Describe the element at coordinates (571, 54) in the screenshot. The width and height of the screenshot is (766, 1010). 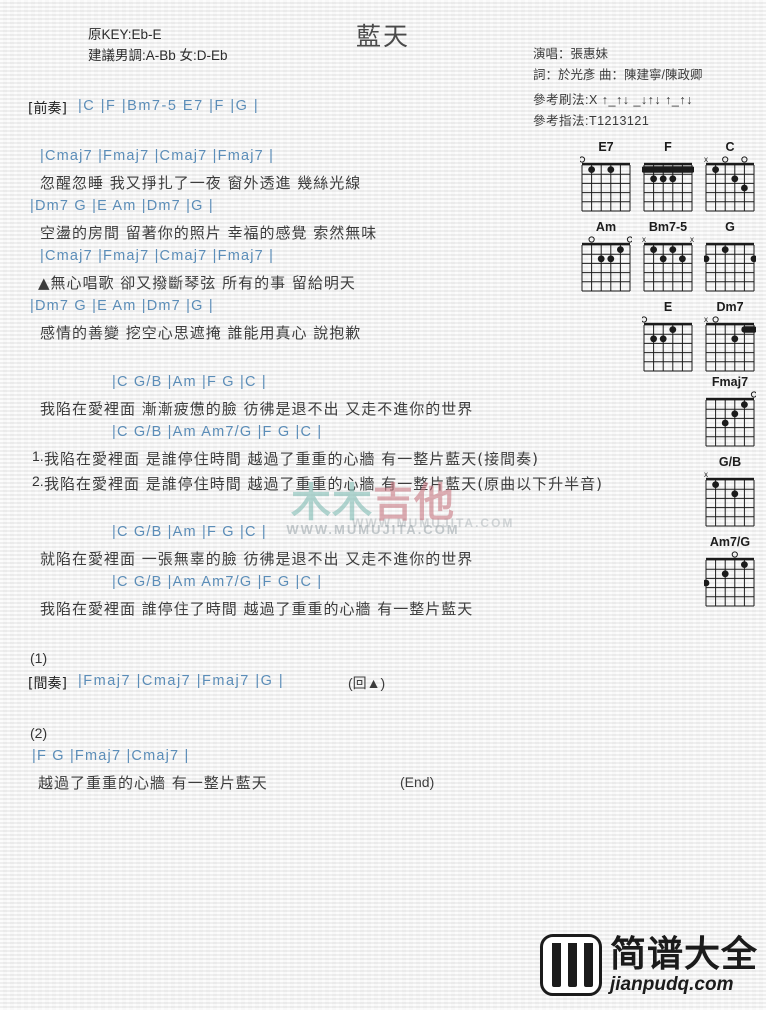
I see `singer-name: 演唱：張惠妹` at that location.